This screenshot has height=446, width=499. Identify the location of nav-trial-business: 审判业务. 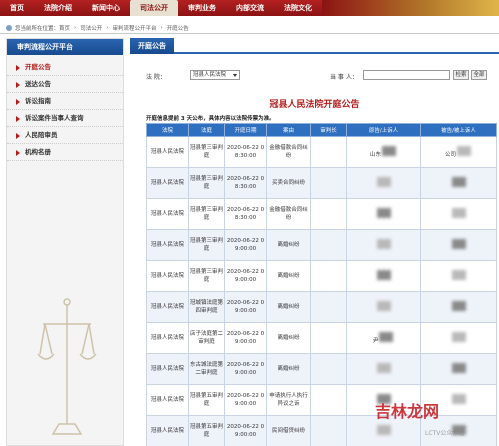
(202, 8).